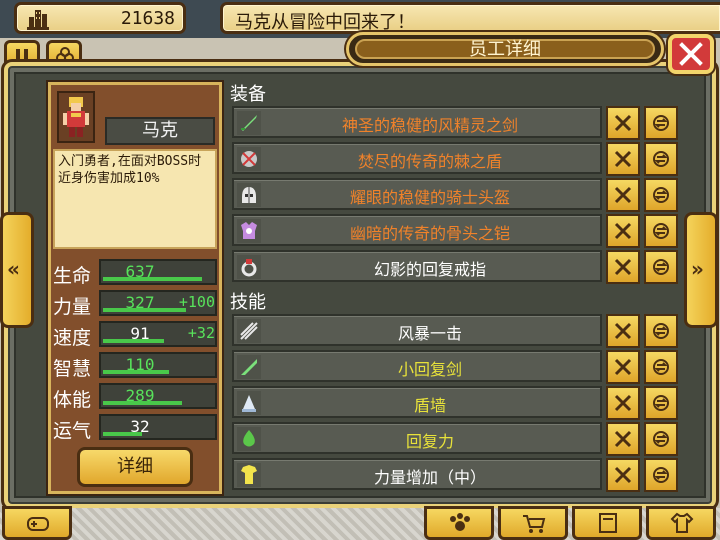 This screenshot has width=720, height=540. I want to click on equipment-slot: 幽暗的传奇的骨头之铠, so click(417, 230).